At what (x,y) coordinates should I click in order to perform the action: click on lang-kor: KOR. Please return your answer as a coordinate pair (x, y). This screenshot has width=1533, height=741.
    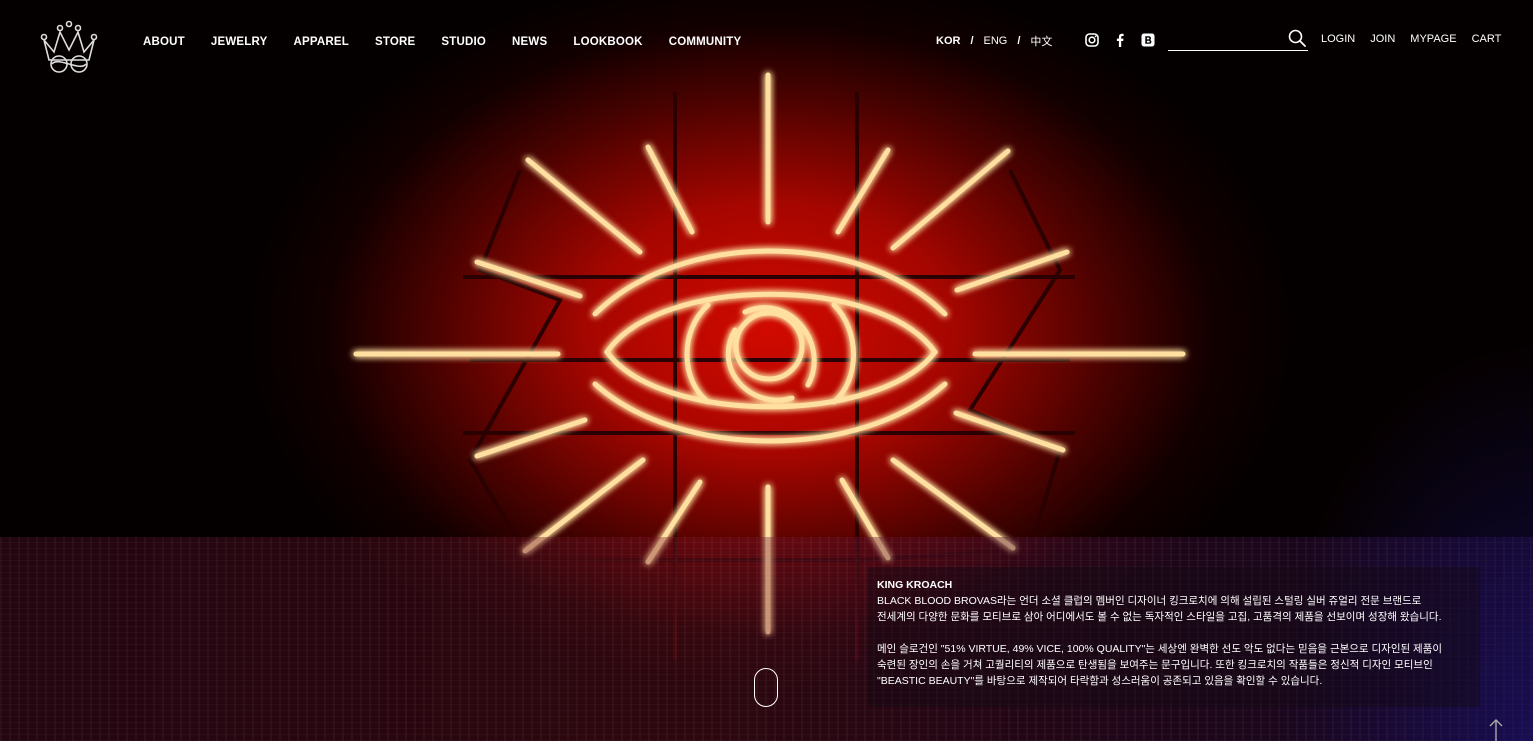
    Looking at the image, I should click on (948, 41).